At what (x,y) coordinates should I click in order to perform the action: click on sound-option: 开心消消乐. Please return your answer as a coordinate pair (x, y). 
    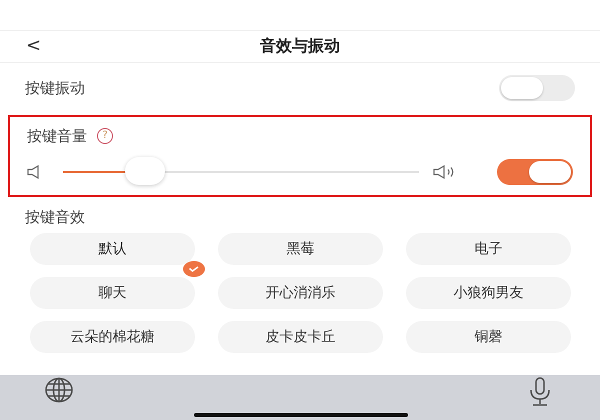
    Looking at the image, I should click on (300, 293).